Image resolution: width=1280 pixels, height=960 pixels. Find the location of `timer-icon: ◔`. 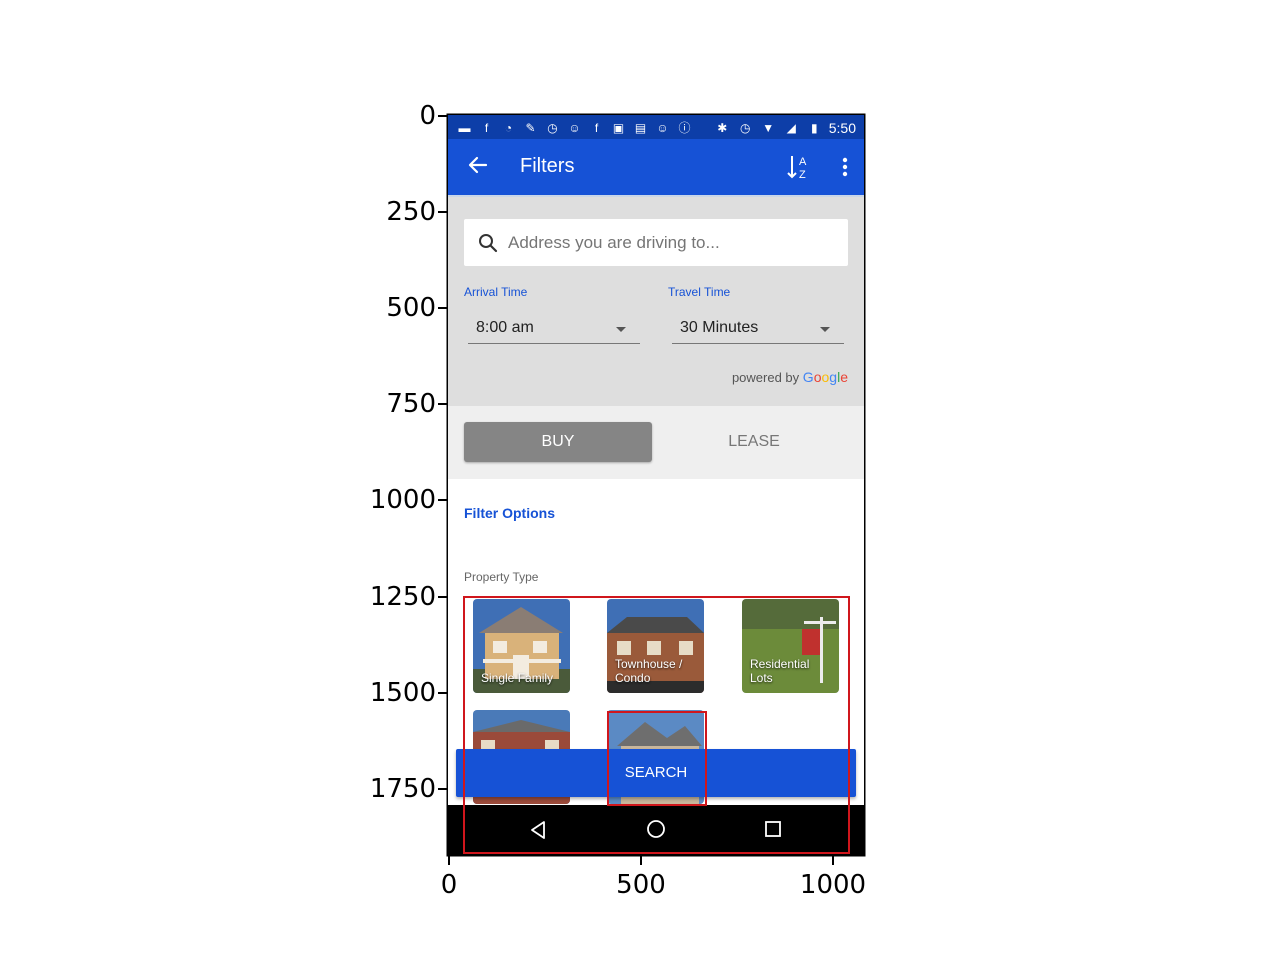

timer-icon: ◔ is located at coordinates (508, 127).